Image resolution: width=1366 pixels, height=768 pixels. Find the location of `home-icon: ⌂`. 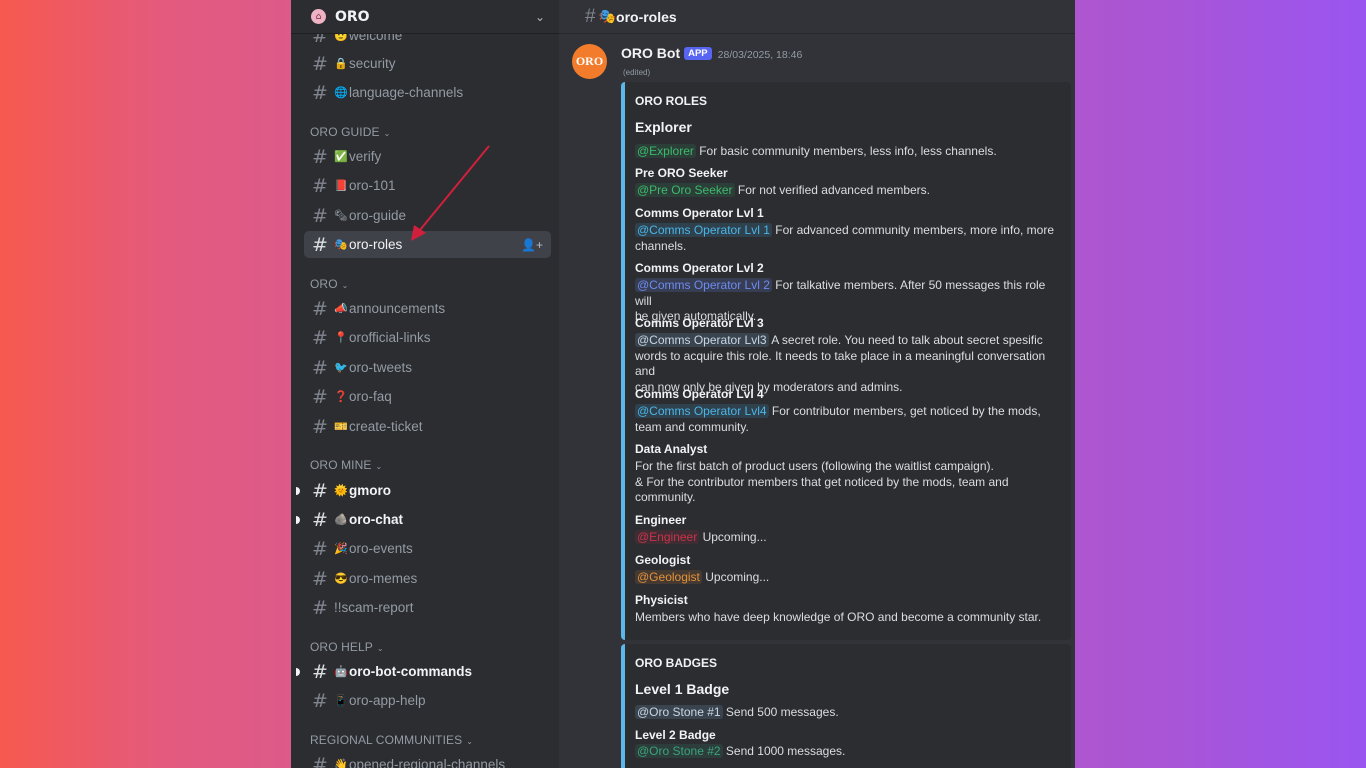

home-icon: ⌂ is located at coordinates (318, 16).